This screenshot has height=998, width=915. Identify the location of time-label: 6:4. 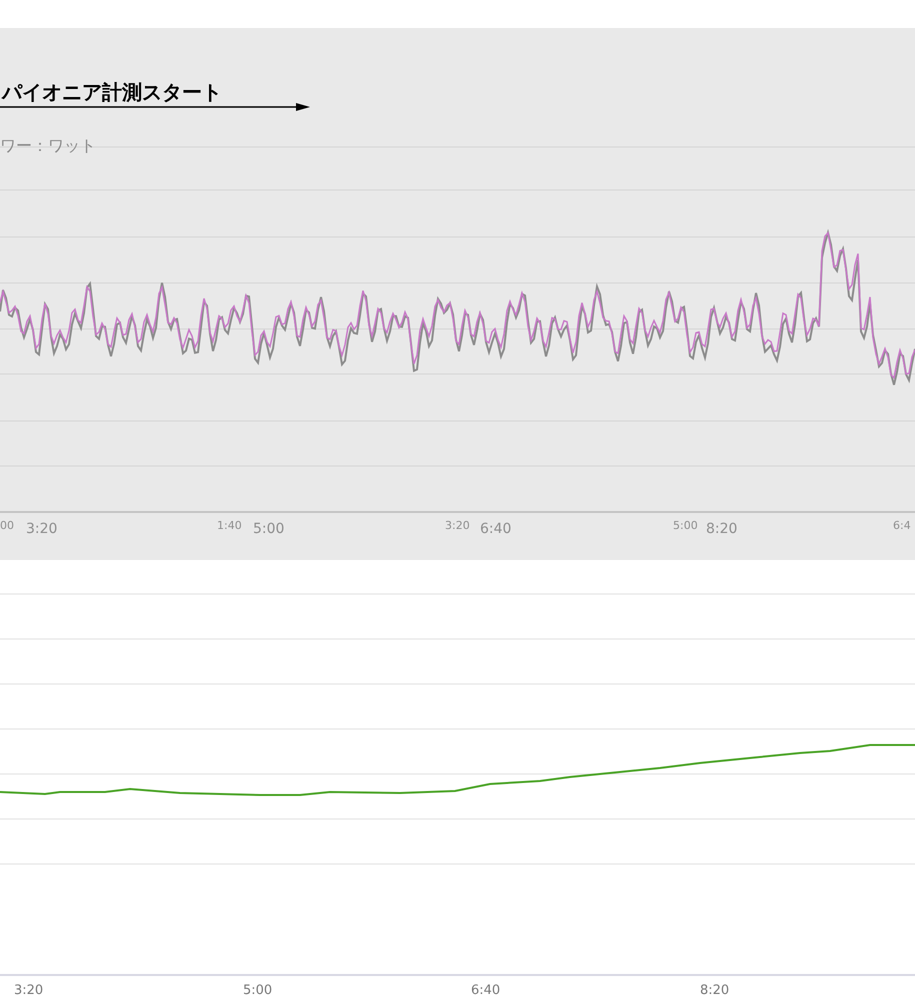
(902, 525).